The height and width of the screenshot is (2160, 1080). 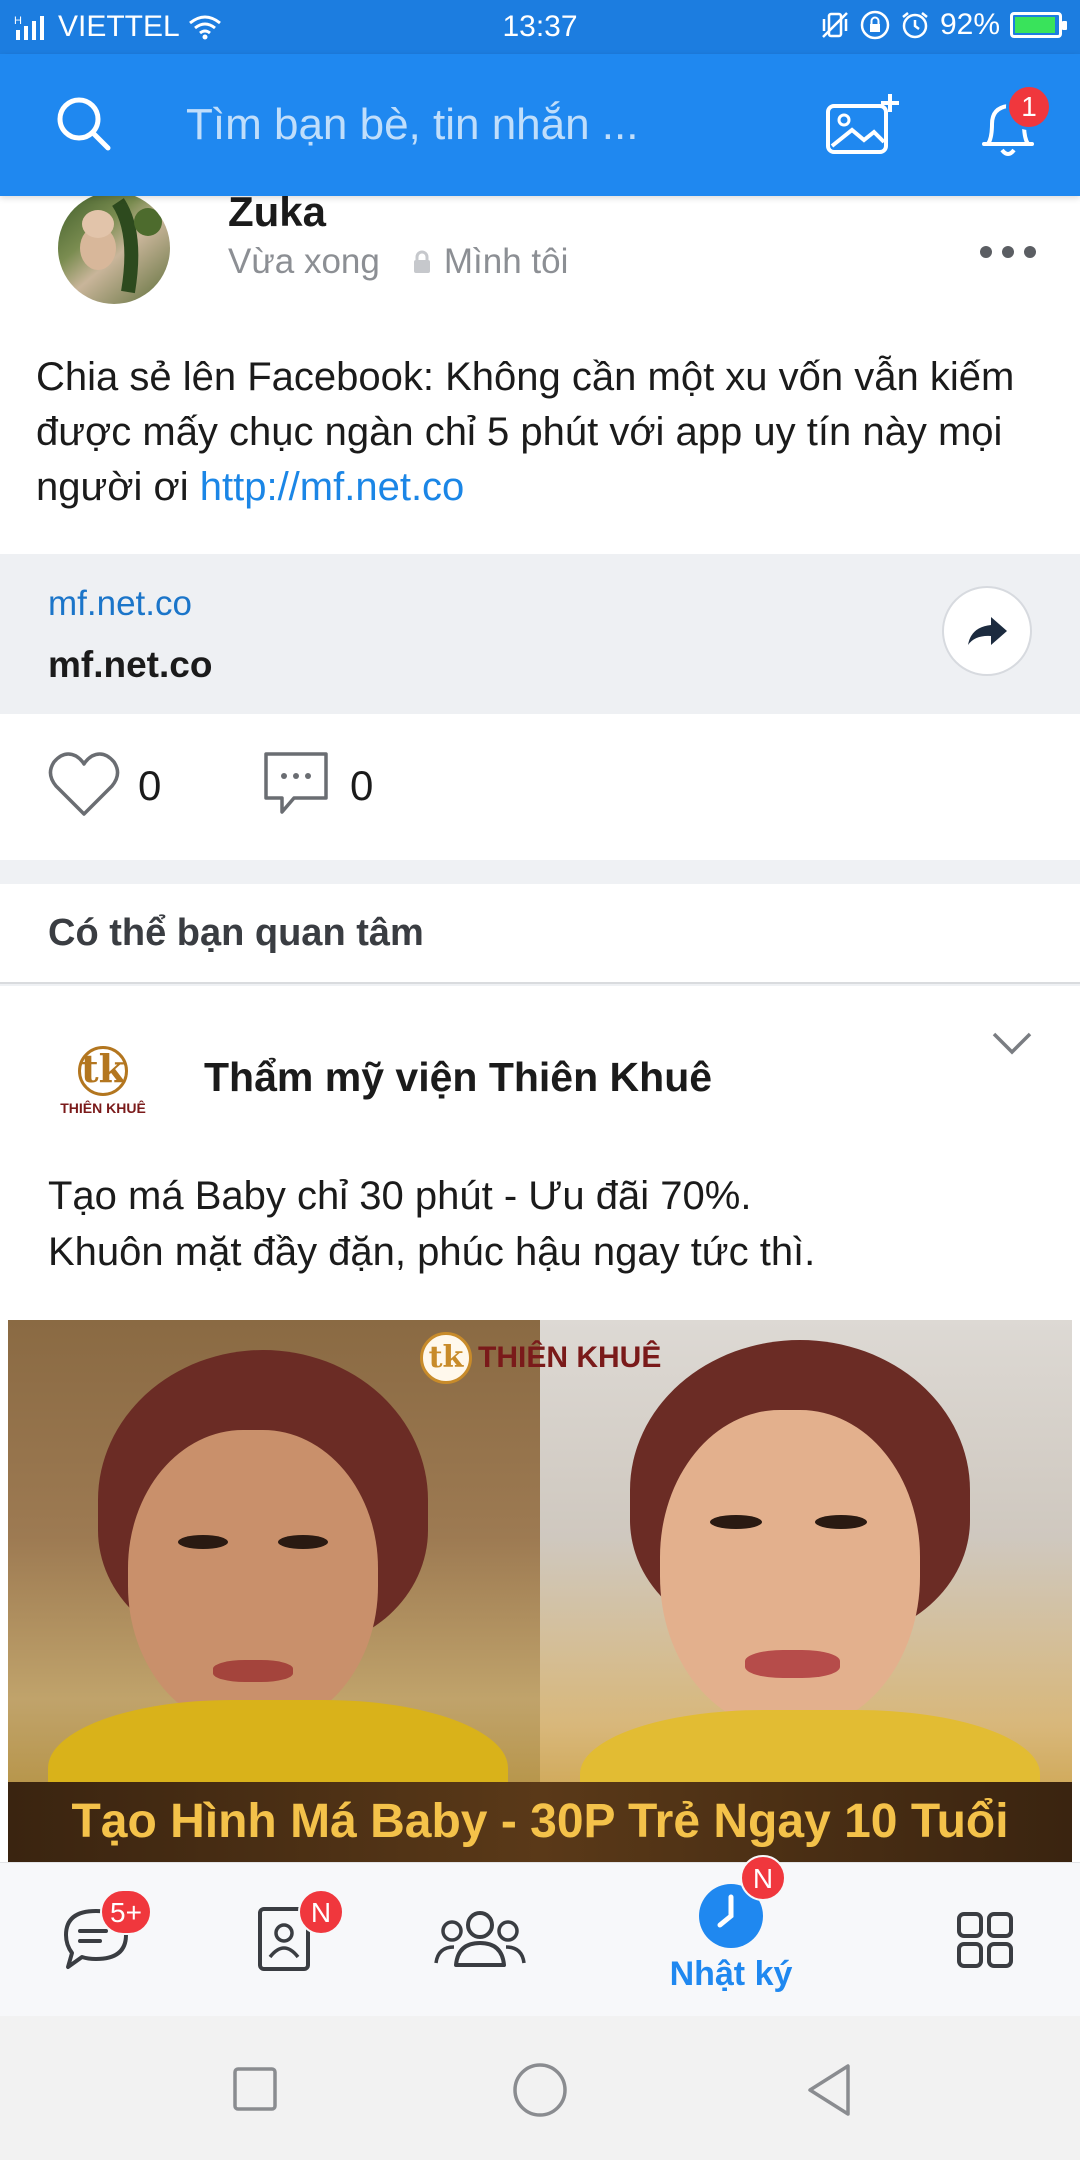 What do you see at coordinates (446, 1358) in the screenshot?
I see `ad-image-monogram: tk` at bounding box center [446, 1358].